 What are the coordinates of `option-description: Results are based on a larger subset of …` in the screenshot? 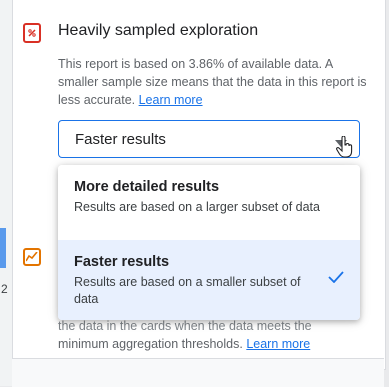 It's located at (197, 207).